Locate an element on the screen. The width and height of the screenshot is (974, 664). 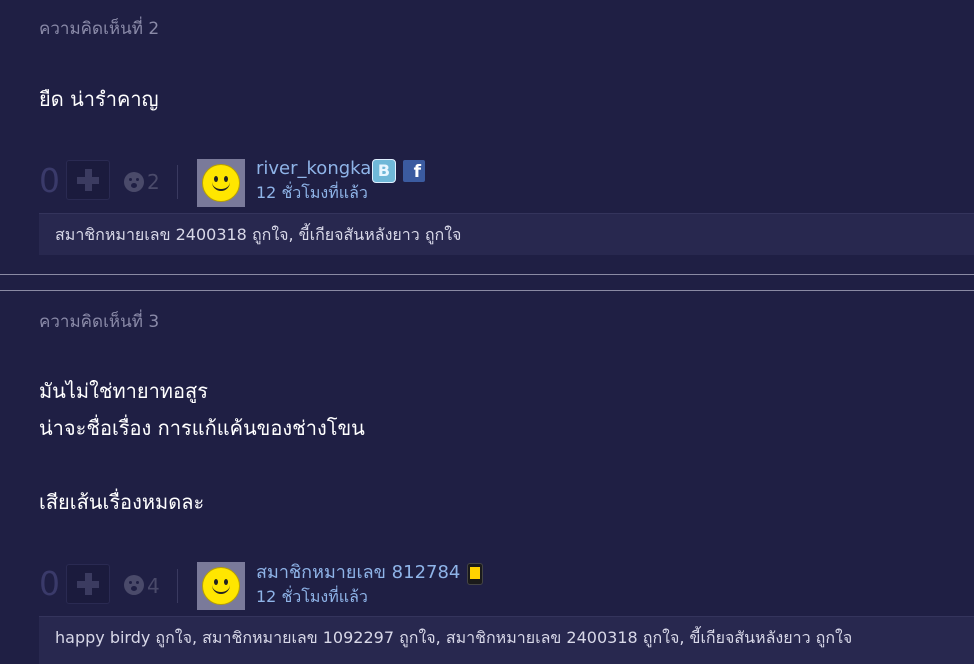
comment-body-line: เสียเส้นเรื่องหมดละ is located at coordinates (122, 502).